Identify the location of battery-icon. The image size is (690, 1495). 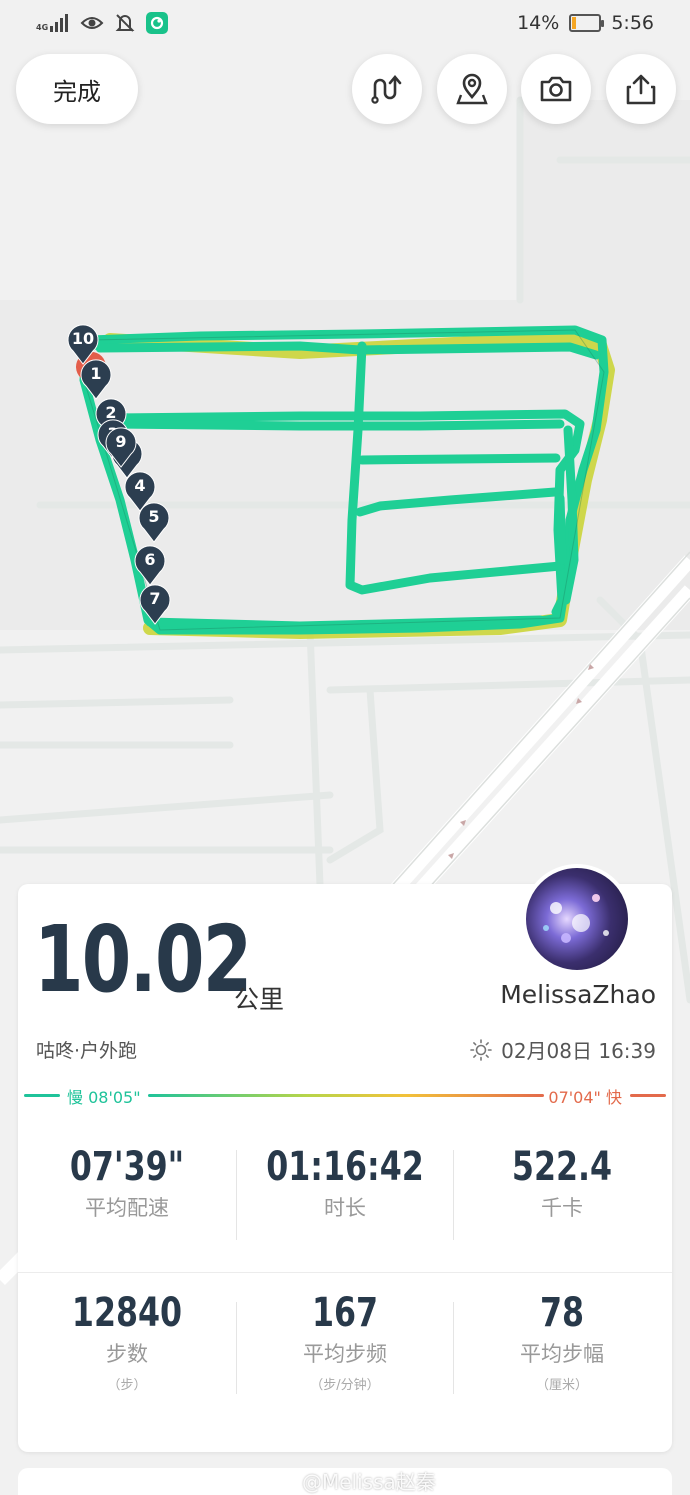
(587, 23).